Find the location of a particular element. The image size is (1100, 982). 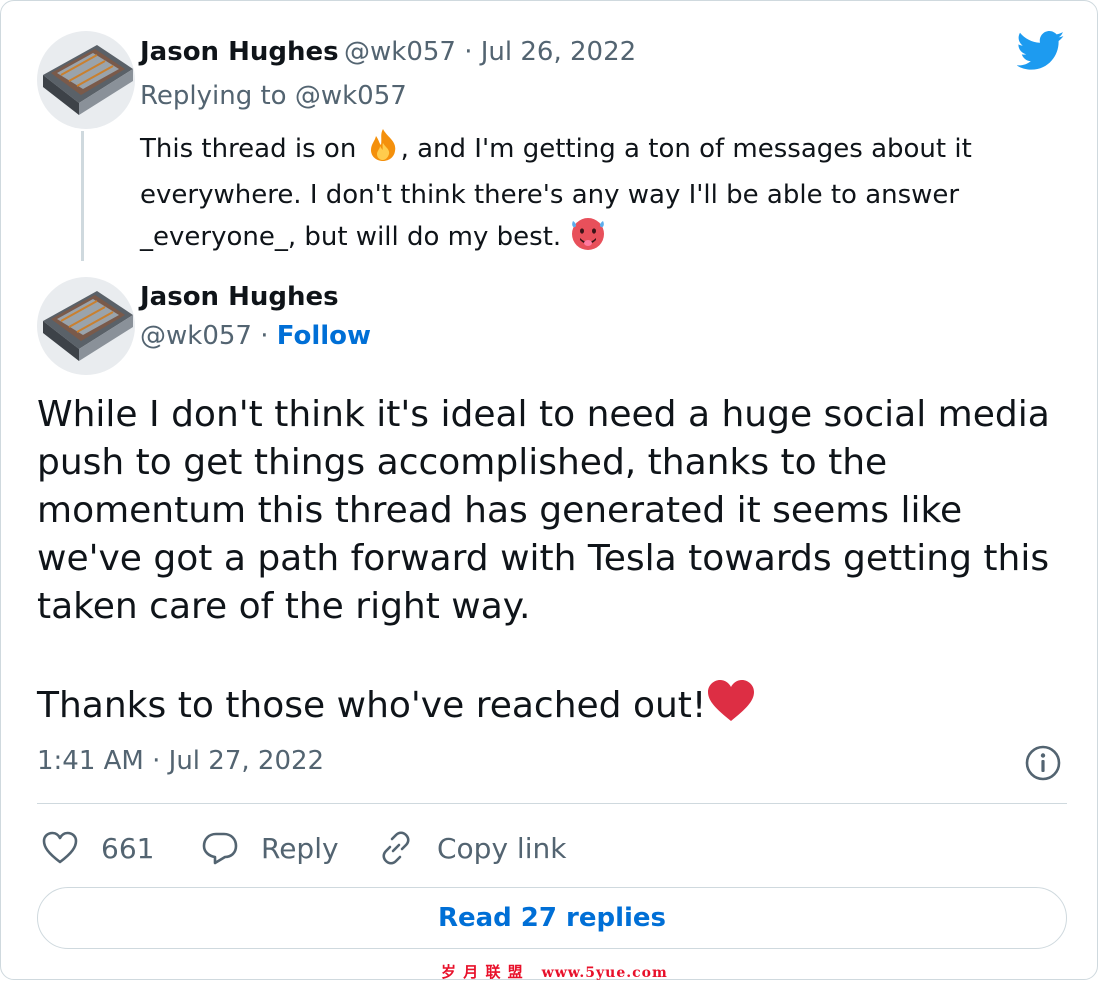

follow-button: Follow is located at coordinates (324, 336).